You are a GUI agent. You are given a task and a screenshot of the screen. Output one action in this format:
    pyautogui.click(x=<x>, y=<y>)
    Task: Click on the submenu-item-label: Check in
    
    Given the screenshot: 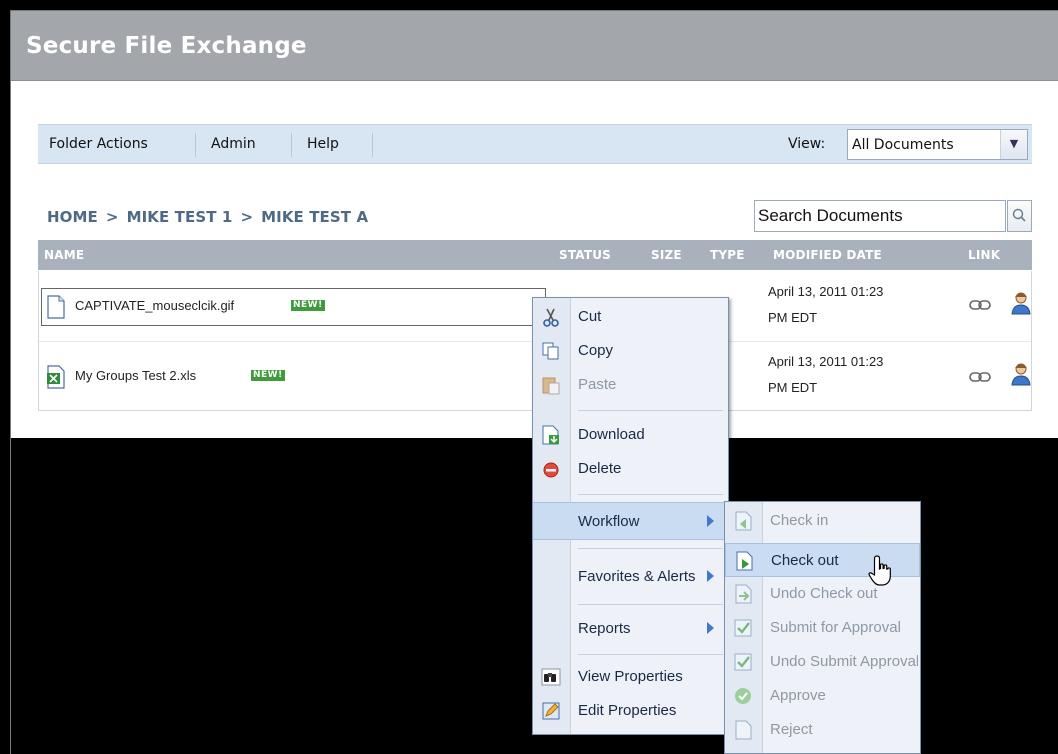 What is the action you would take?
    pyautogui.click(x=799, y=520)
    